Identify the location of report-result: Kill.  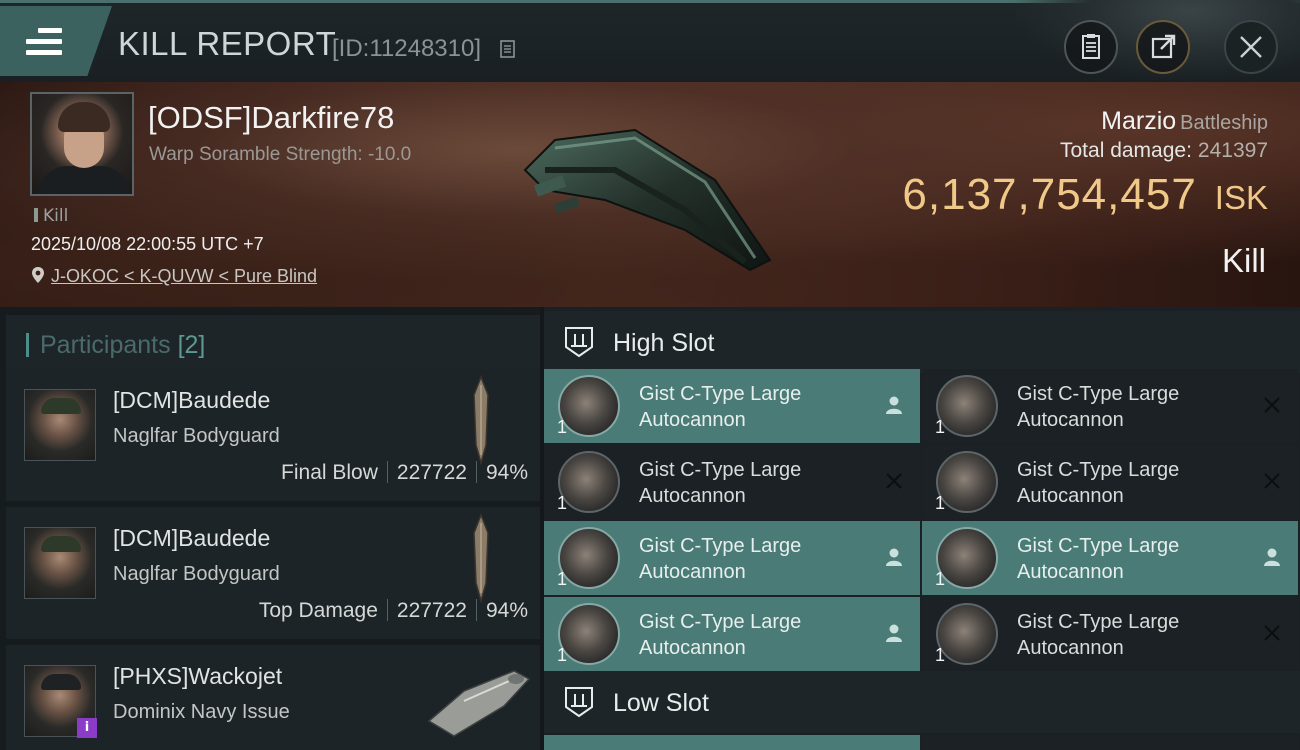
(1243, 260).